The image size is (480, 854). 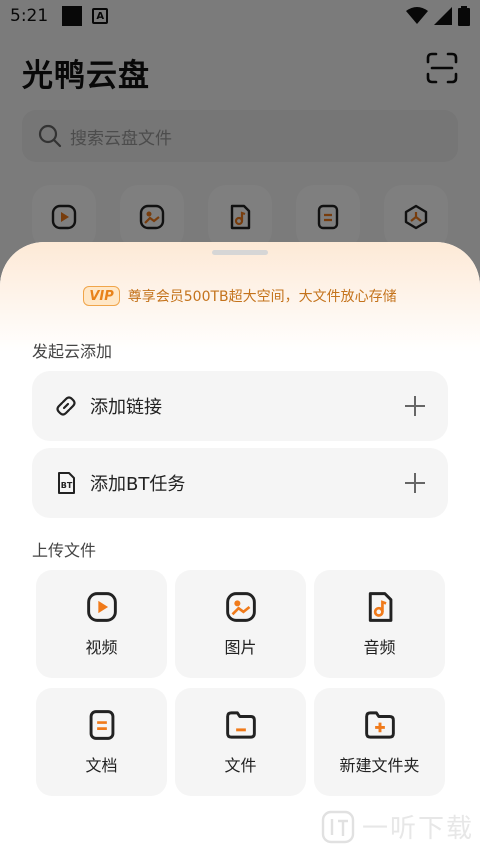 I want to click on watermark-logo-icon, so click(x=338, y=826).